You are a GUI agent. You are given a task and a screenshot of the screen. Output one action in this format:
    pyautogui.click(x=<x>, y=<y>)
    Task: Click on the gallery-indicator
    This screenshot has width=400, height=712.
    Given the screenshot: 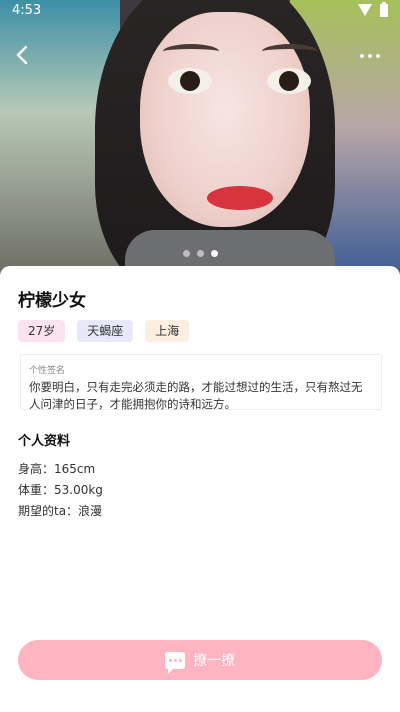 What is the action you would take?
    pyautogui.click(x=200, y=253)
    